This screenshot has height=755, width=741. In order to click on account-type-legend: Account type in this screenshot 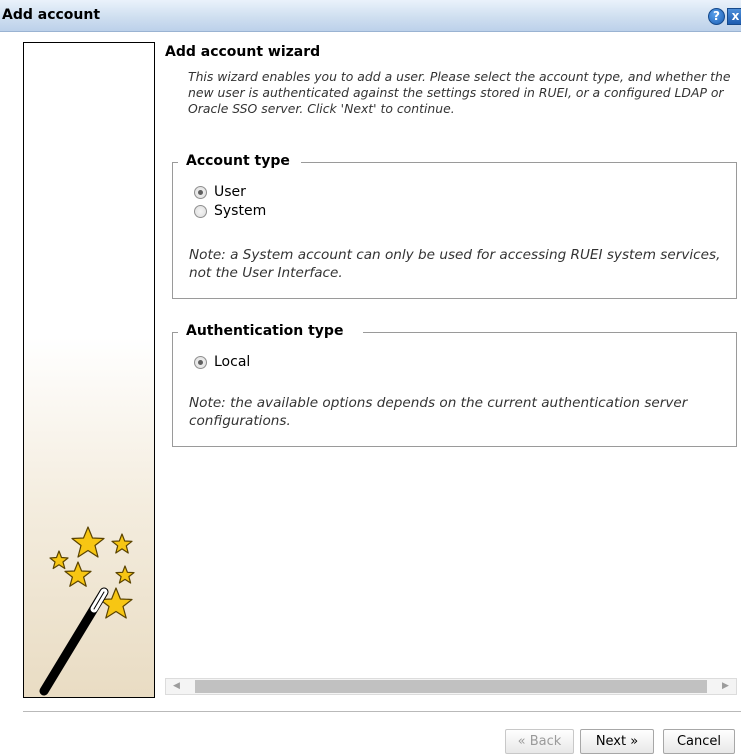, I will do `click(239, 161)`.